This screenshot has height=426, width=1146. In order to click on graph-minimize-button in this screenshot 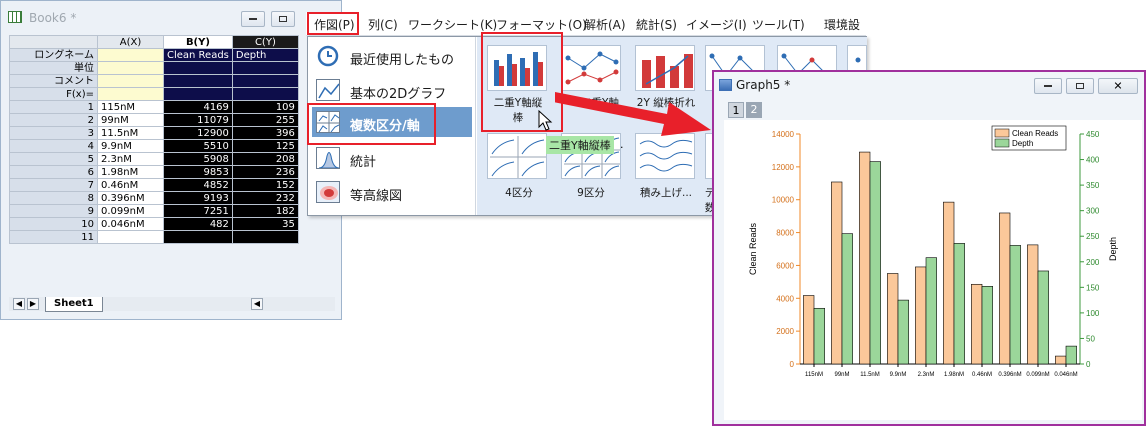, I will do `click(1048, 86)`.